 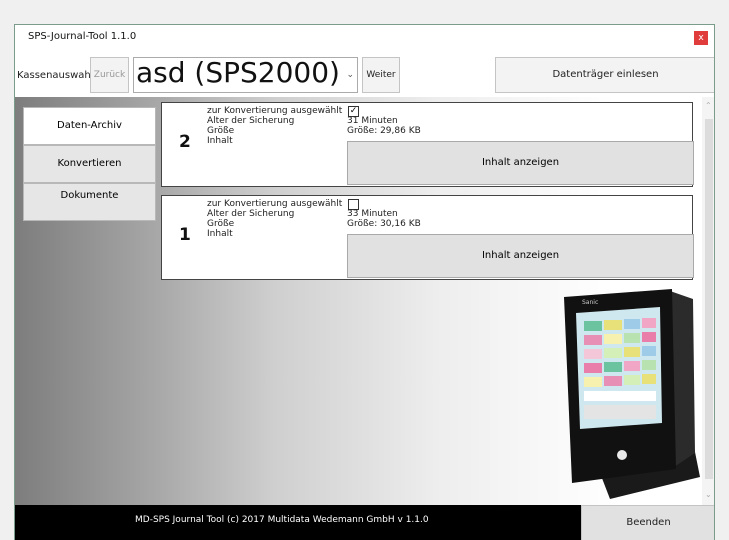 I want to click on kassenauswahl-label: Kassenauswahl, so click(x=55, y=75).